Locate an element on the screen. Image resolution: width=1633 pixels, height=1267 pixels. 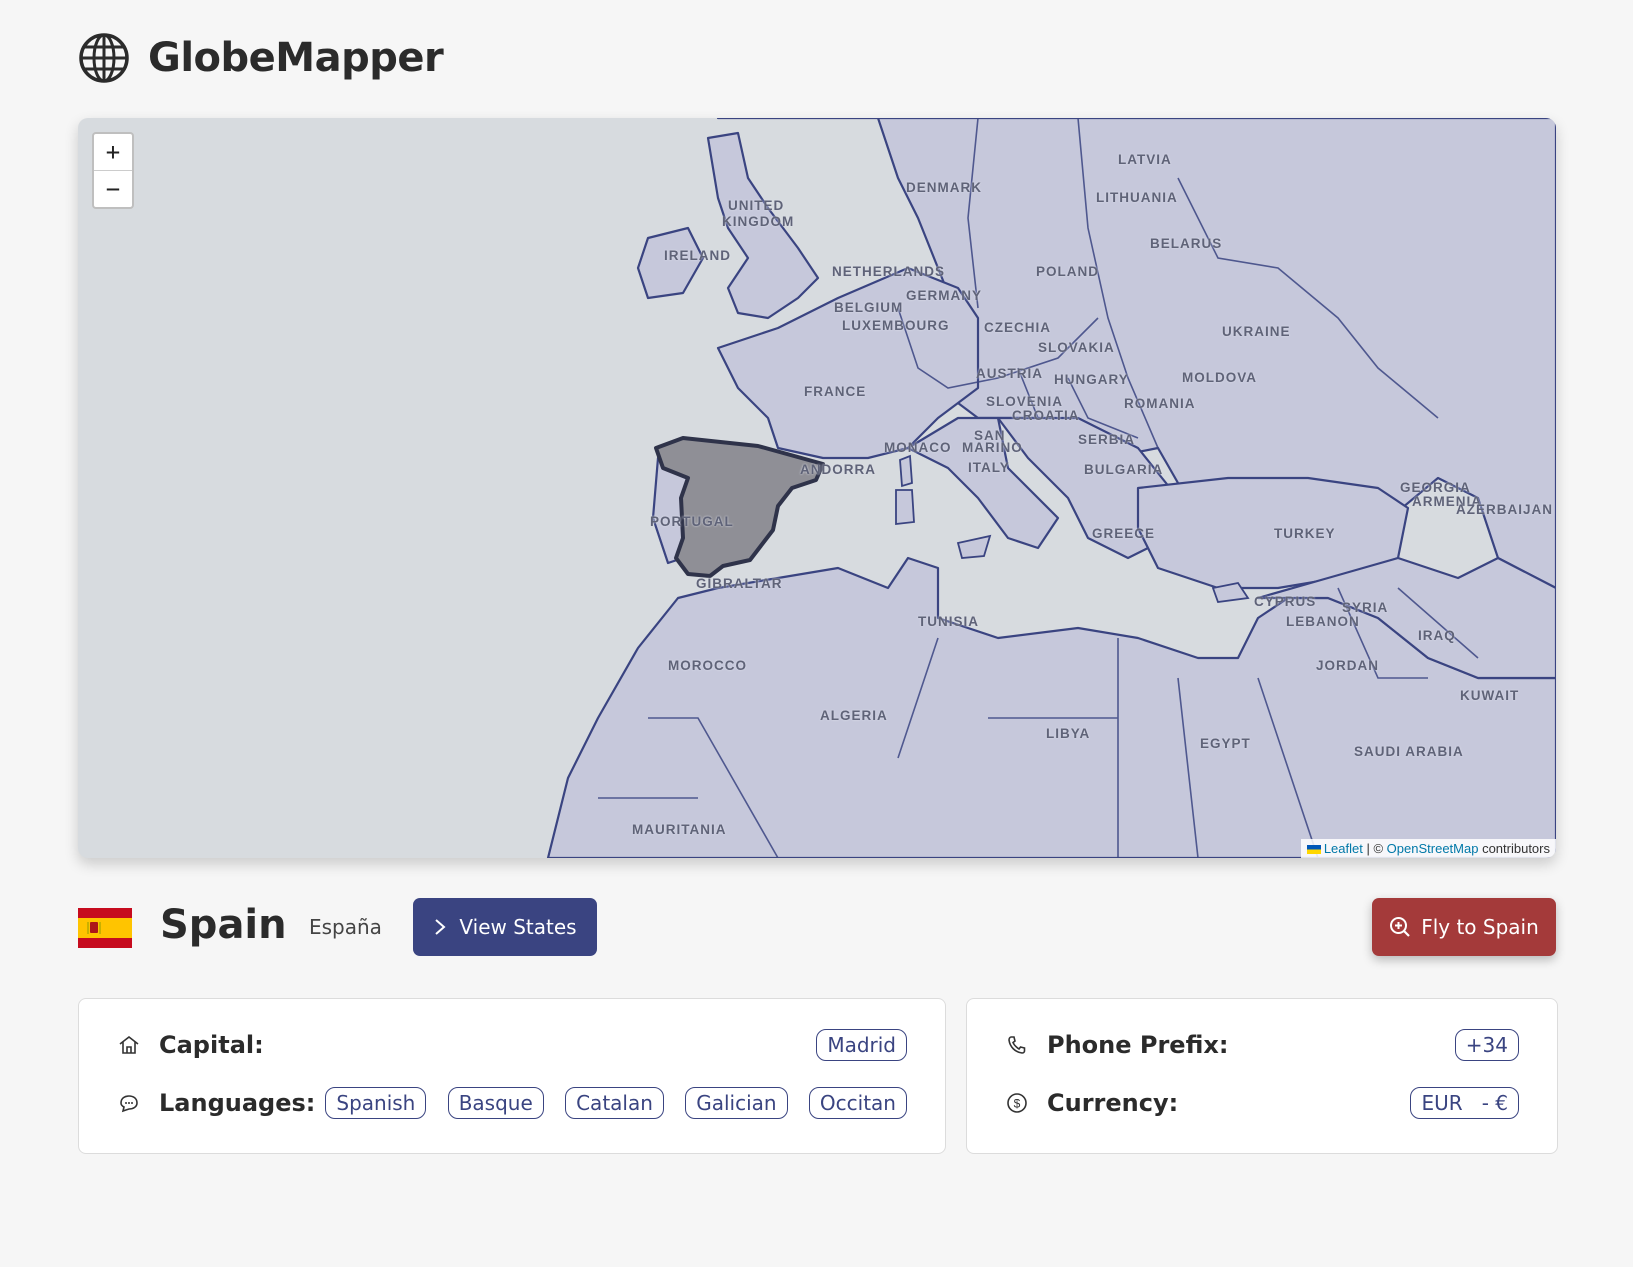
country-extra-card: Phone Prefix: +34 $ Currency: EUR - € is located at coordinates (1262, 1076).